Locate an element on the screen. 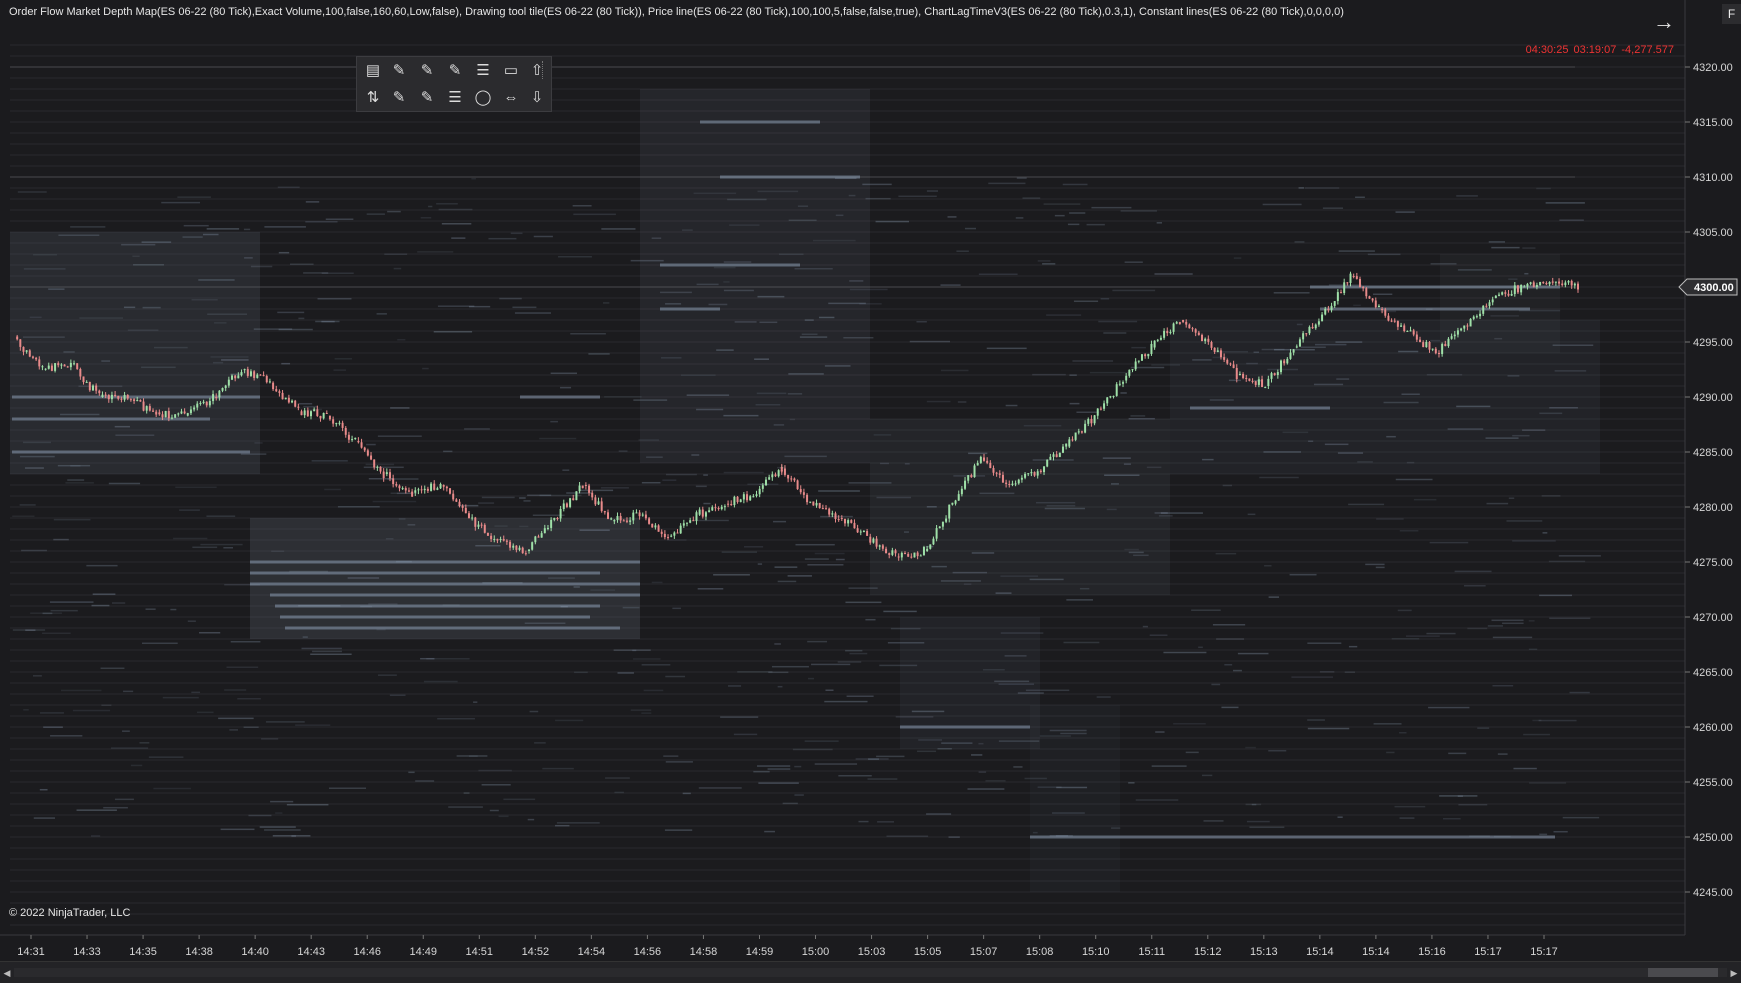  horizontal-scrollbar: ◀ ▶ is located at coordinates (870, 972).